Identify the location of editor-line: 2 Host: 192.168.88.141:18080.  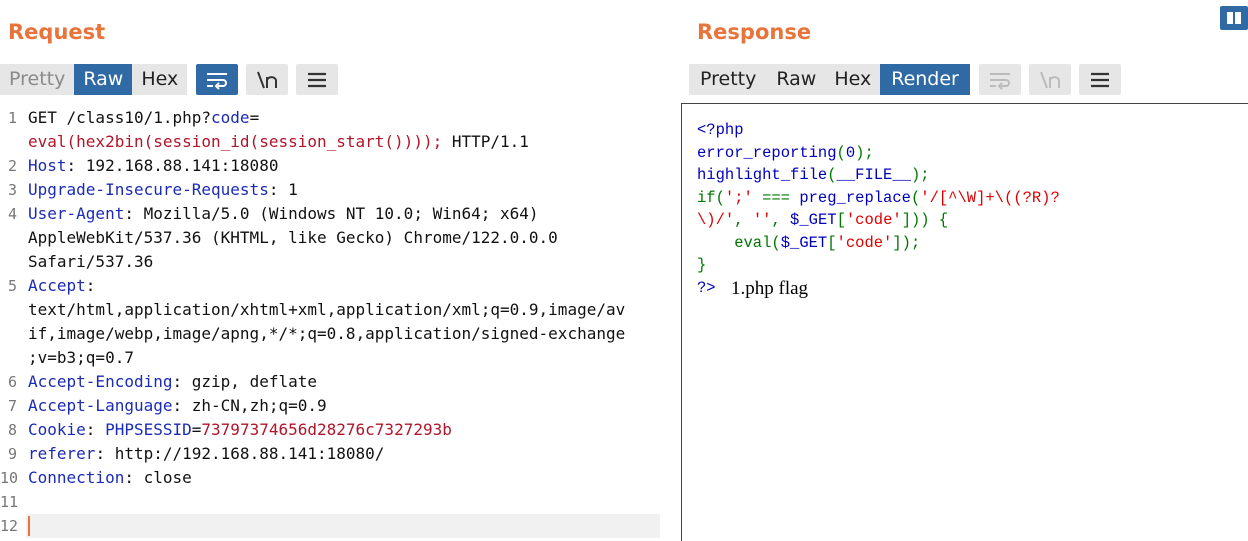
(330, 166).